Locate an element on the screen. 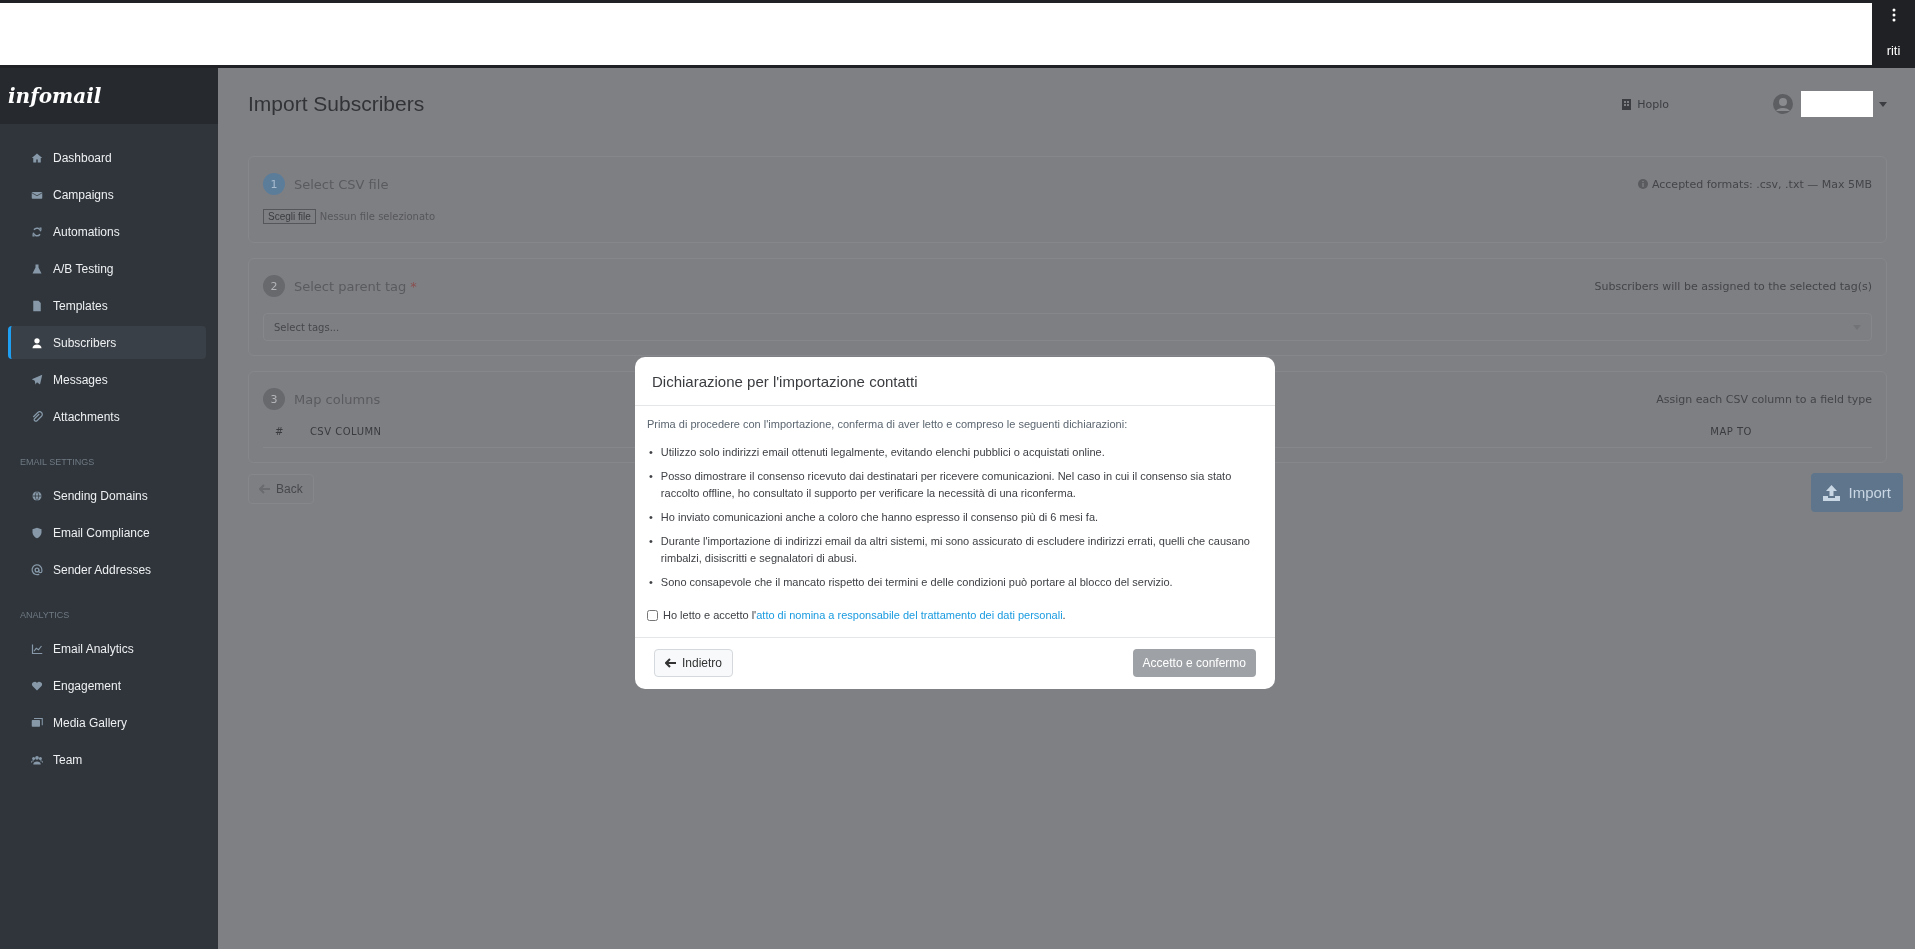  sidebar-item: Attachments is located at coordinates (107, 416).